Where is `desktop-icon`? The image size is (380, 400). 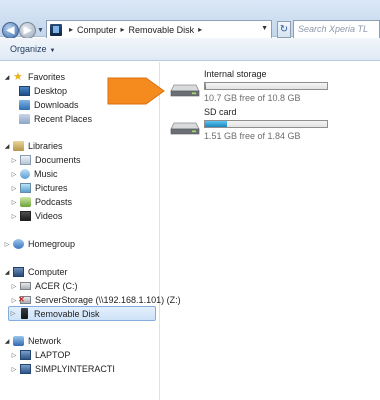 desktop-icon is located at coordinates (24, 91).